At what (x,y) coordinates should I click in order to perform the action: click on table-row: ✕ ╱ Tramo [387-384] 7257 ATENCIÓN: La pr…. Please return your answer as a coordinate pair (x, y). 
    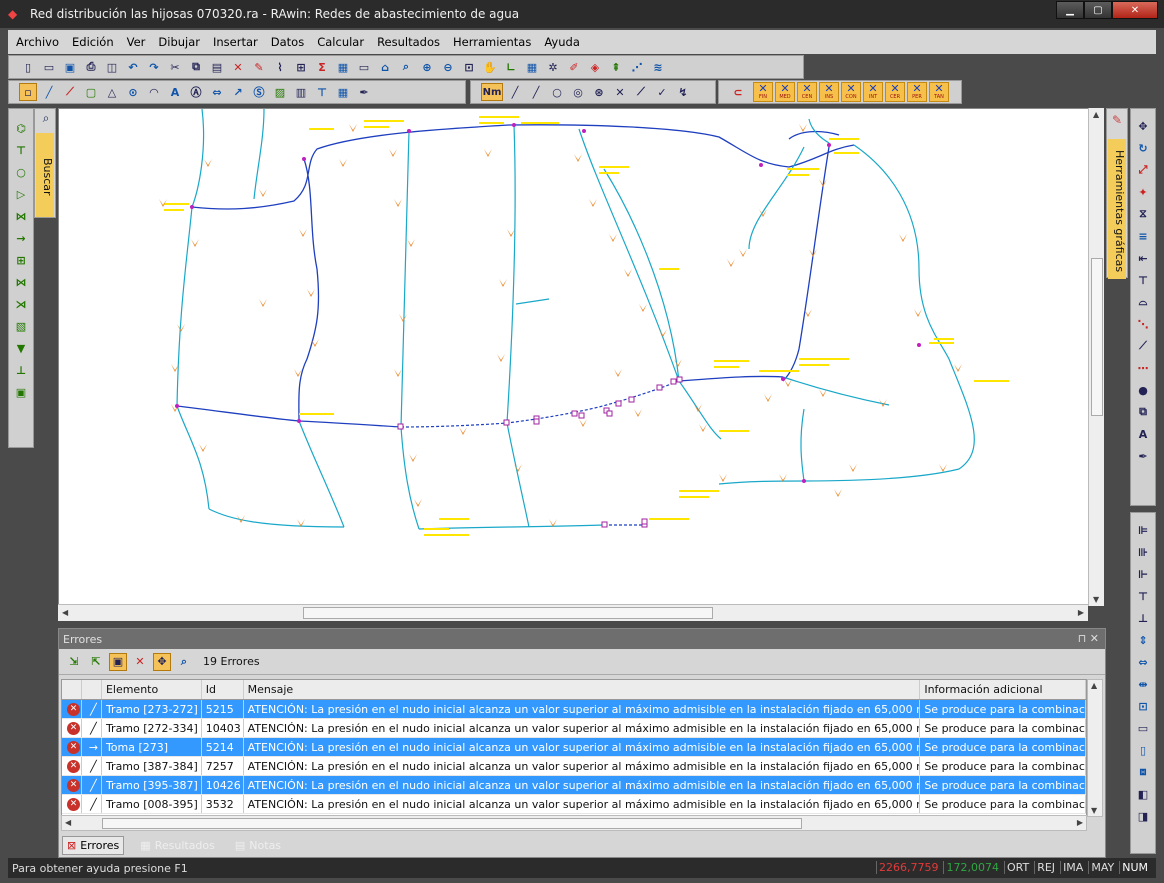
    Looking at the image, I should click on (574, 766).